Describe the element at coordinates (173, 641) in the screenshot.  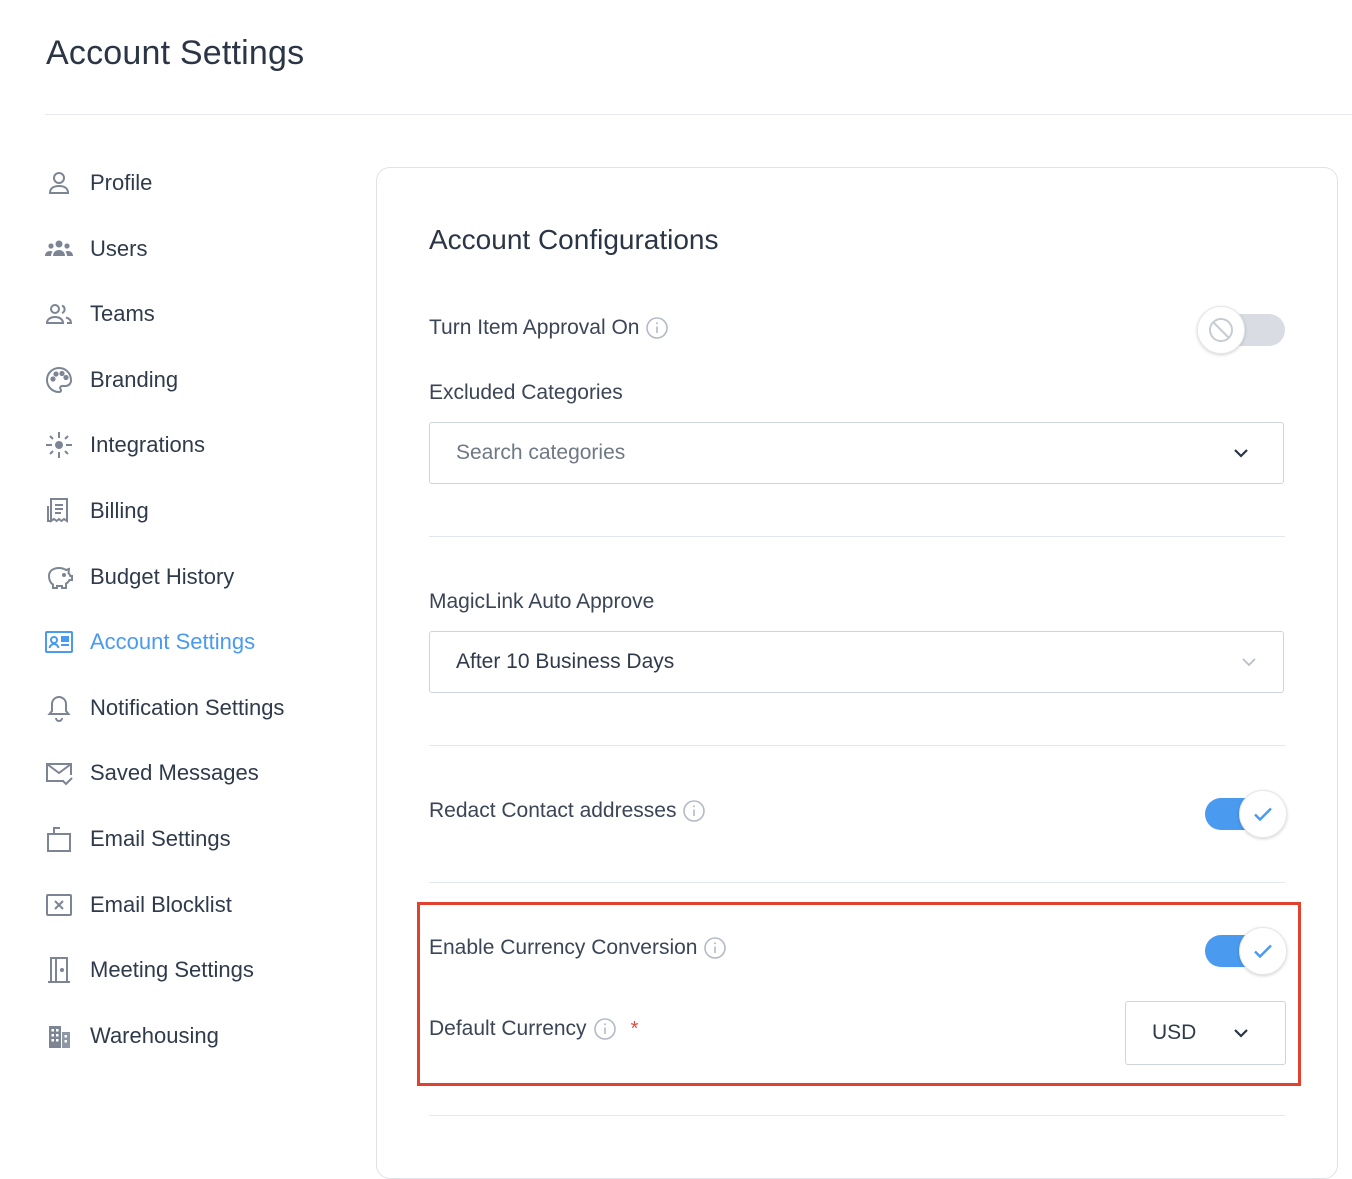
I see `sidebar-item-label: Account Settings` at that location.